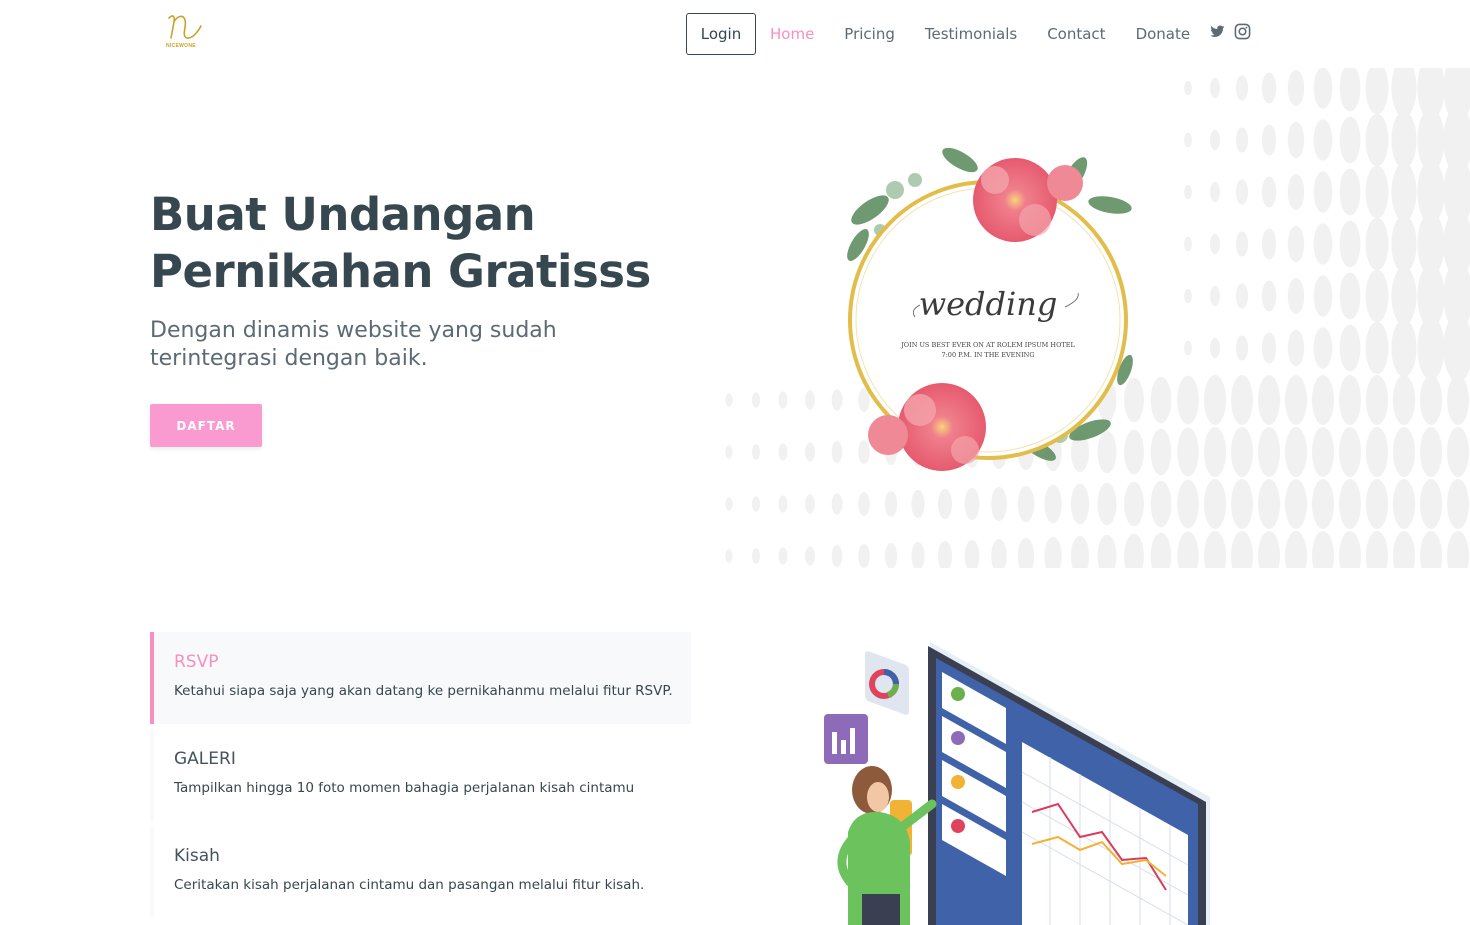 This screenshot has width=1470, height=925. I want to click on card-line-2: 7:00 P.M. IN THE EVENING, so click(987, 355).